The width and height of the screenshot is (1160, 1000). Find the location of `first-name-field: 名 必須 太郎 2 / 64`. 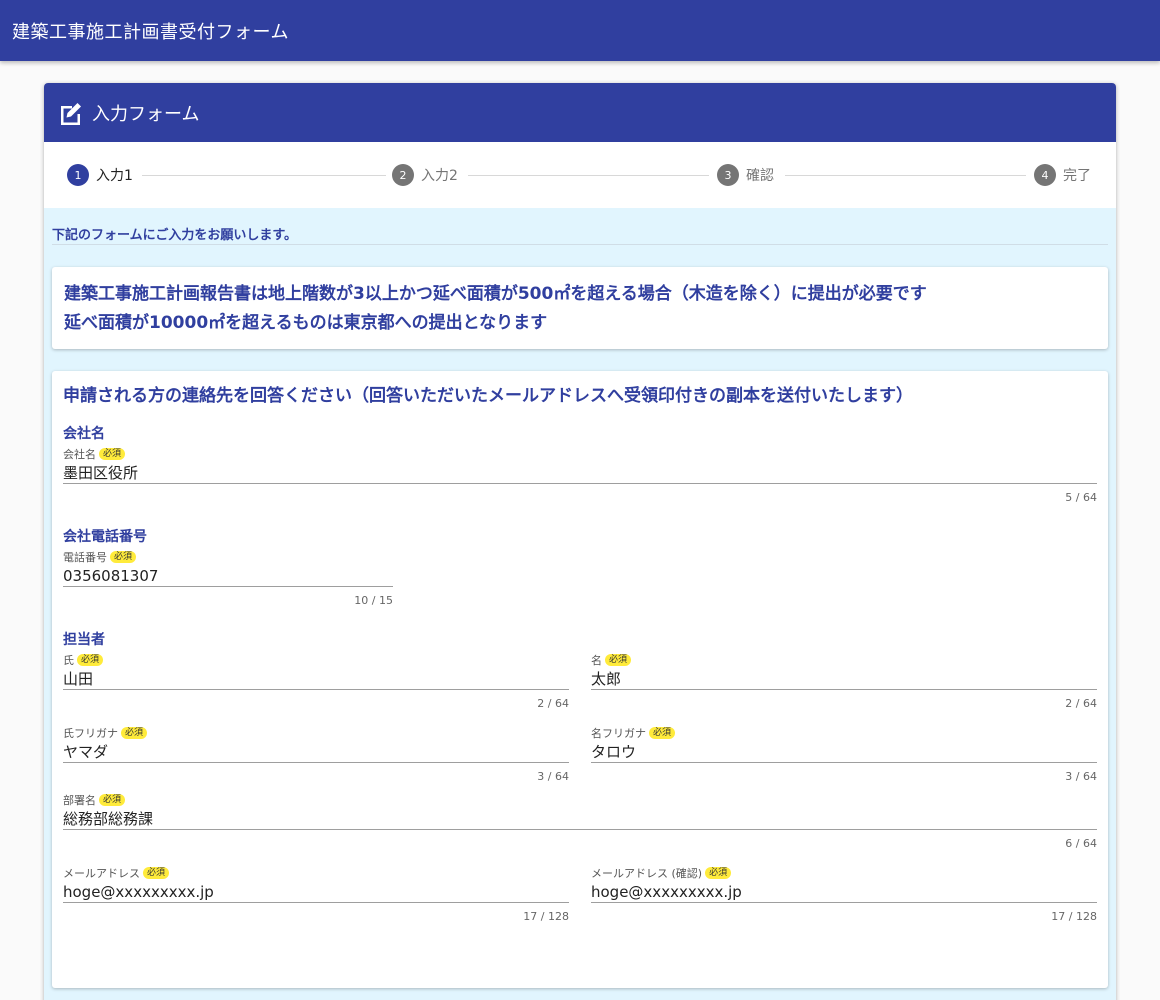

first-name-field: 名 必須 太郎 2 / 64 is located at coordinates (844, 681).